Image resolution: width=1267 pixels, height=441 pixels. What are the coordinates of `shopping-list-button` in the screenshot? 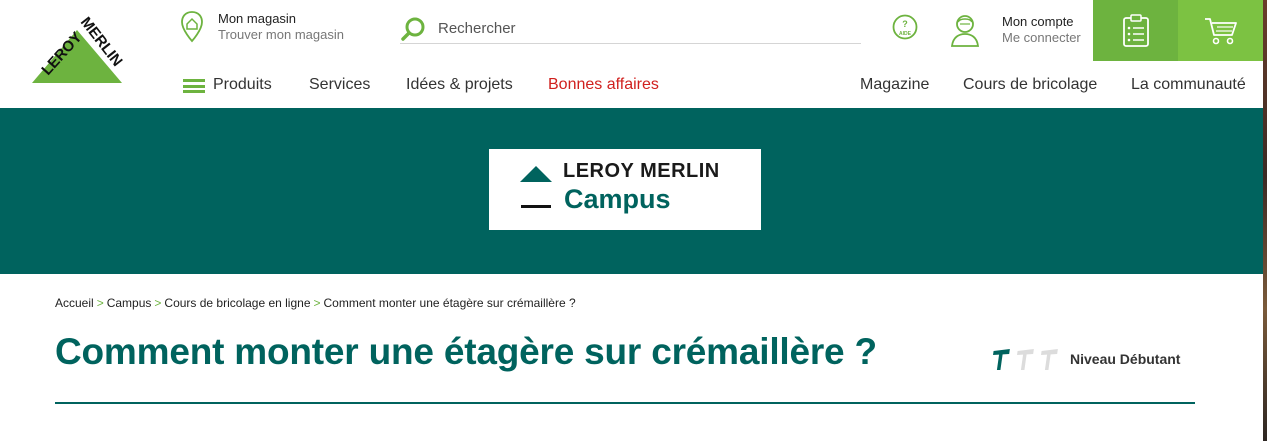 It's located at (1135, 30).